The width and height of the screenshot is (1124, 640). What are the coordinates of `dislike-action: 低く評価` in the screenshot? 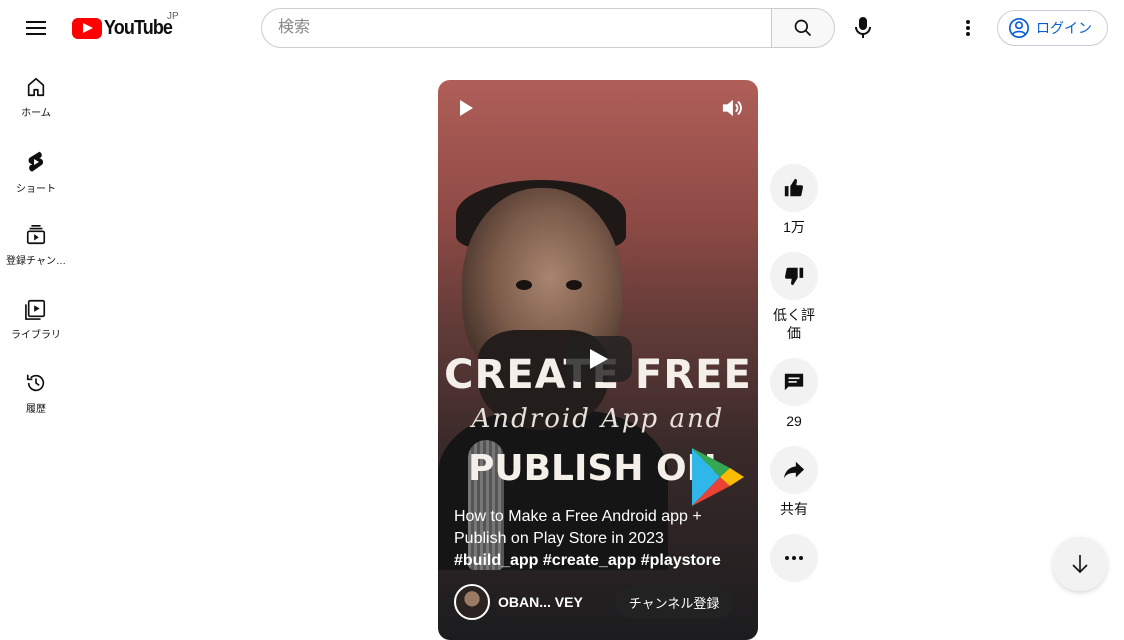 It's located at (794, 297).